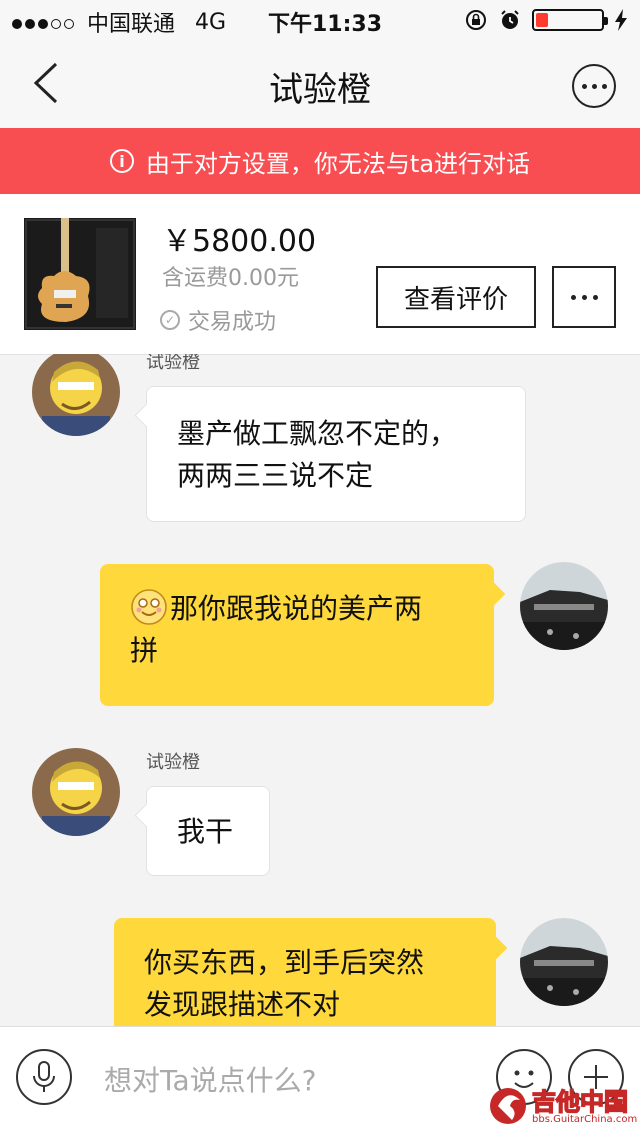  What do you see at coordinates (284, 962) in the screenshot?
I see `message-line: 你买东西，到手后突然` at bounding box center [284, 962].